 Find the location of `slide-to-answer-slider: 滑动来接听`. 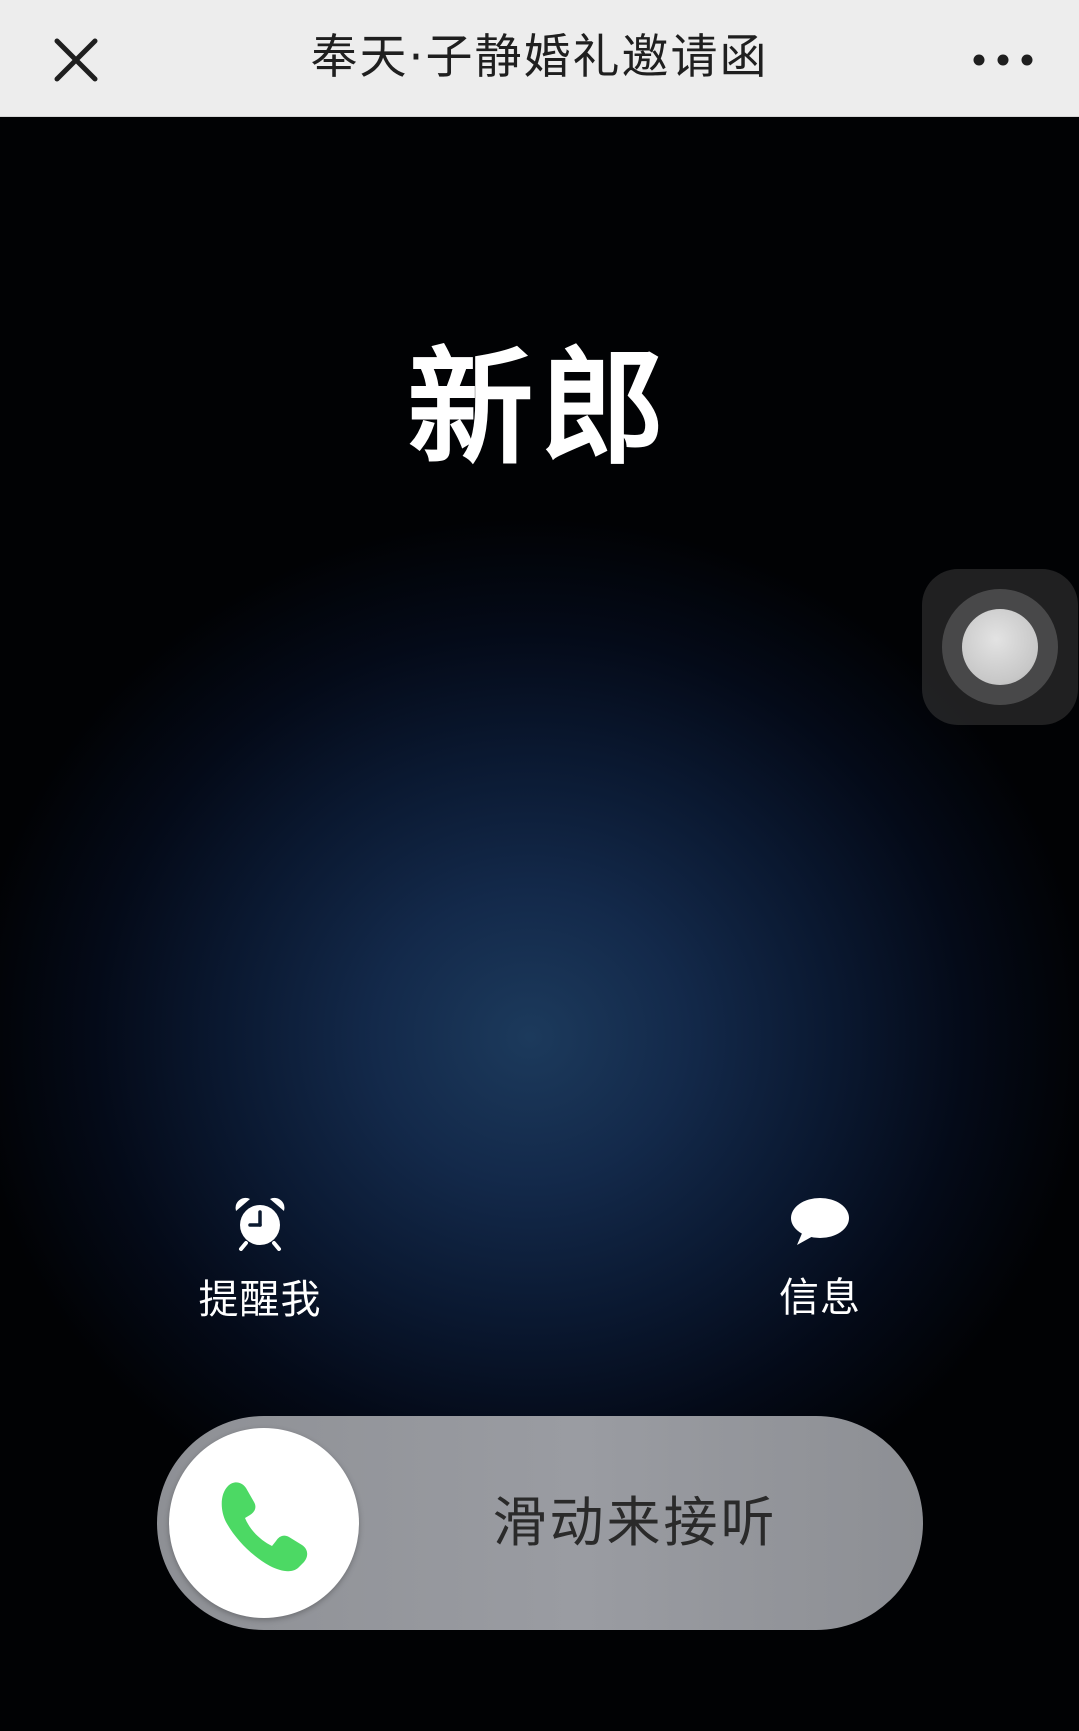

slide-to-answer-slider: 滑动来接听 is located at coordinates (540, 1523).